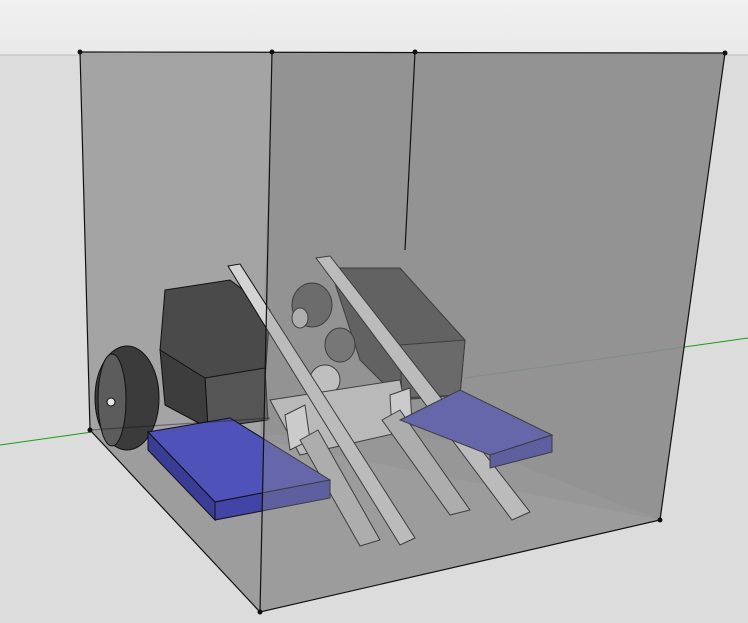 Image resolution: width=748 pixels, height=623 pixels. I want to click on left-wheel-hub, so click(111, 402).